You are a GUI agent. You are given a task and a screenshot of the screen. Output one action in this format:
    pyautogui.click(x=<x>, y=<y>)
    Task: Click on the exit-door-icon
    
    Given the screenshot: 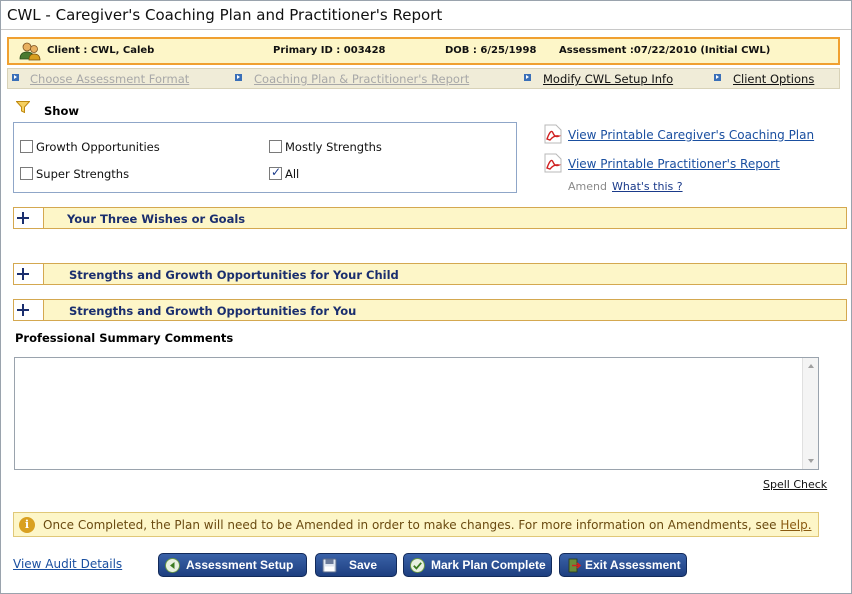 What is the action you would take?
    pyautogui.click(x=574, y=565)
    